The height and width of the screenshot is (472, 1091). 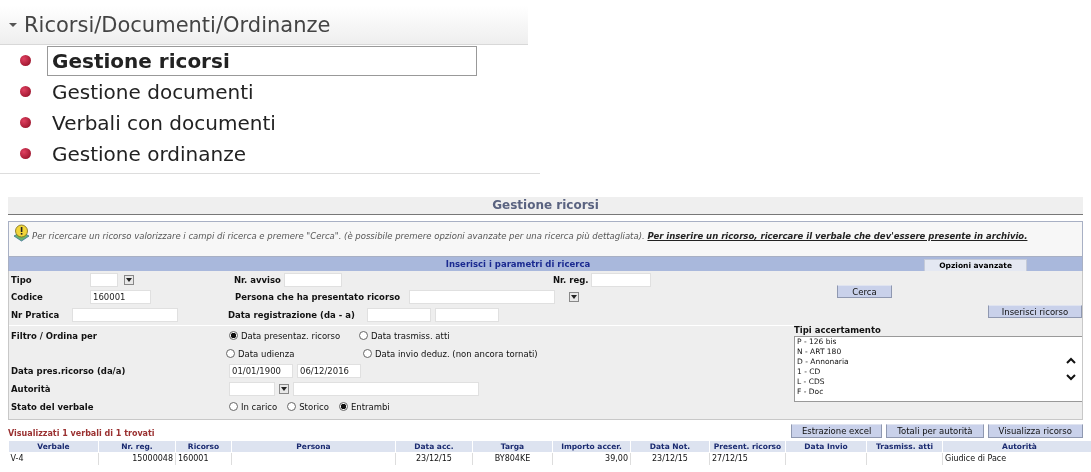 What do you see at coordinates (570, 279) in the screenshot?
I see `field-label: Nr. reg.` at bounding box center [570, 279].